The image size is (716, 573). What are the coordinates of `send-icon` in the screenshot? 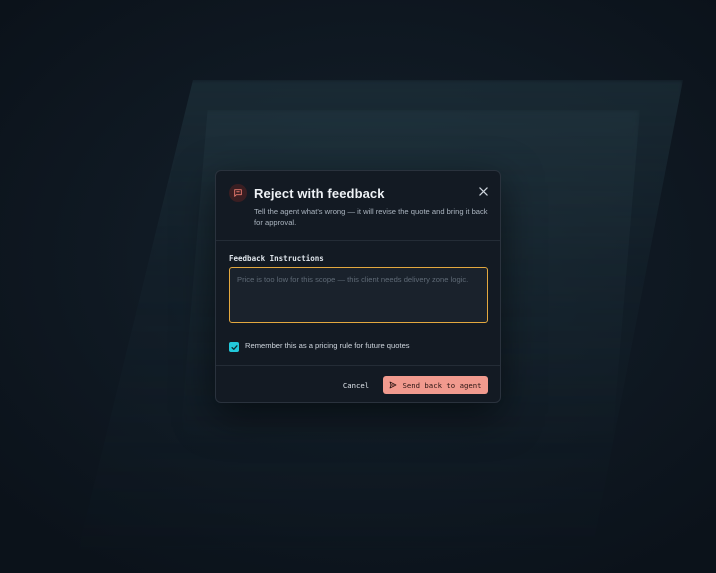 It's located at (393, 385).